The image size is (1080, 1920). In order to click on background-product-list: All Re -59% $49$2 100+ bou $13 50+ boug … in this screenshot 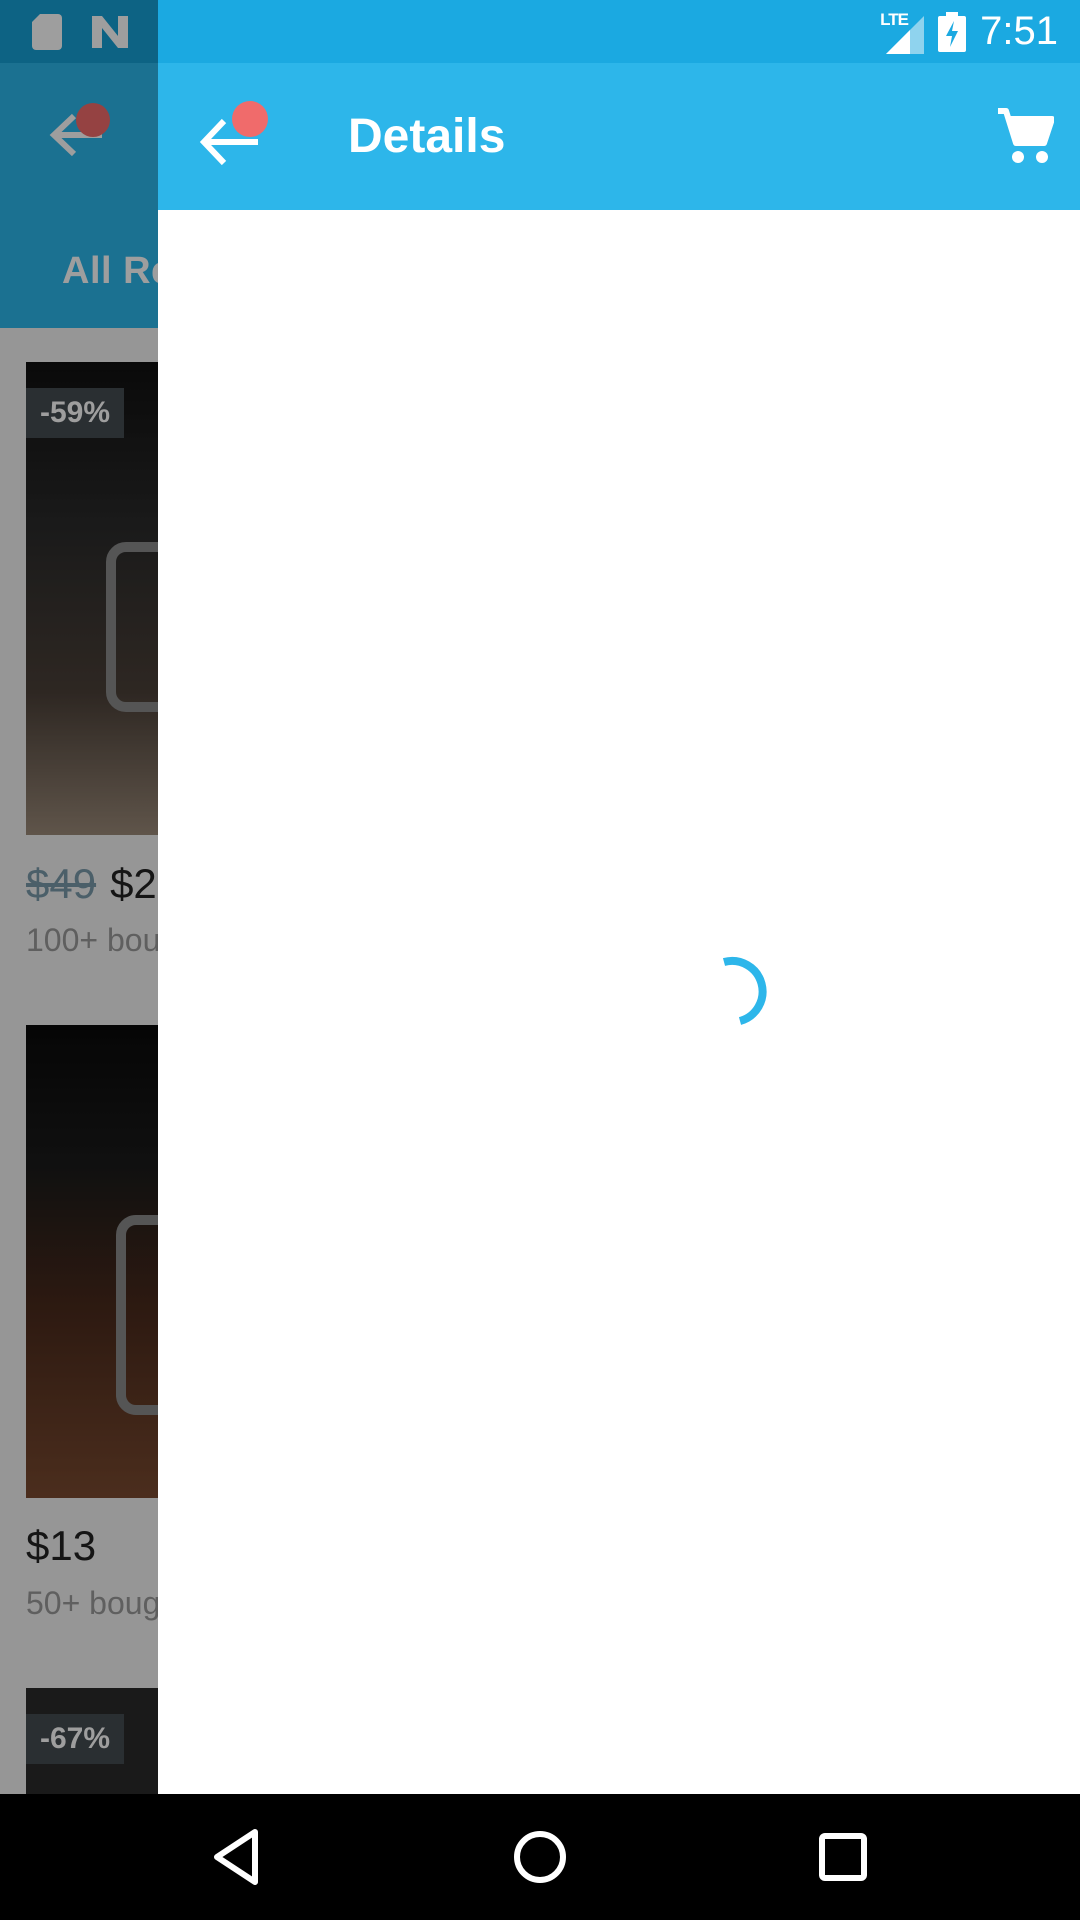, I will do `click(79, 897)`.